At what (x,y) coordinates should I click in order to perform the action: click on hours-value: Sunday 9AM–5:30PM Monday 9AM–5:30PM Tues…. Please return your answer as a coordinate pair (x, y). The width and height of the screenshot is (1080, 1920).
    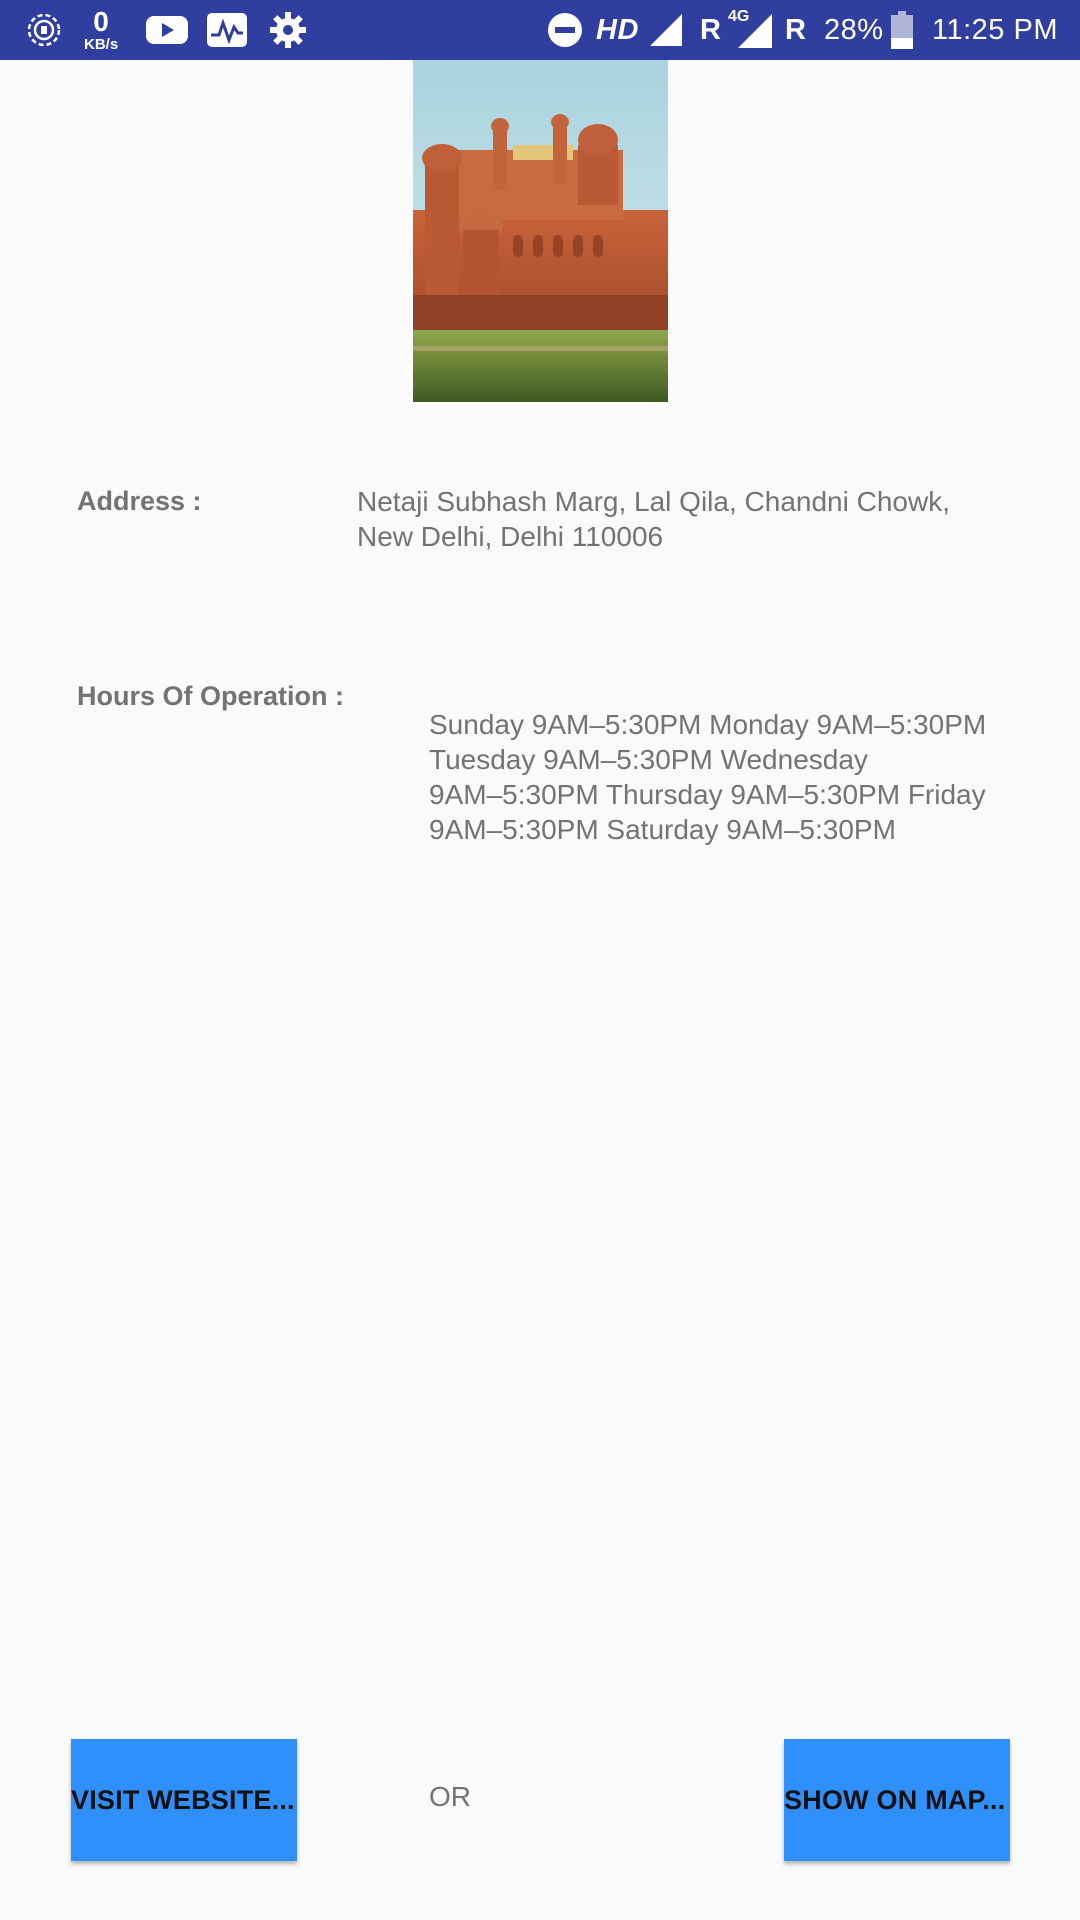
    Looking at the image, I should click on (707, 777).